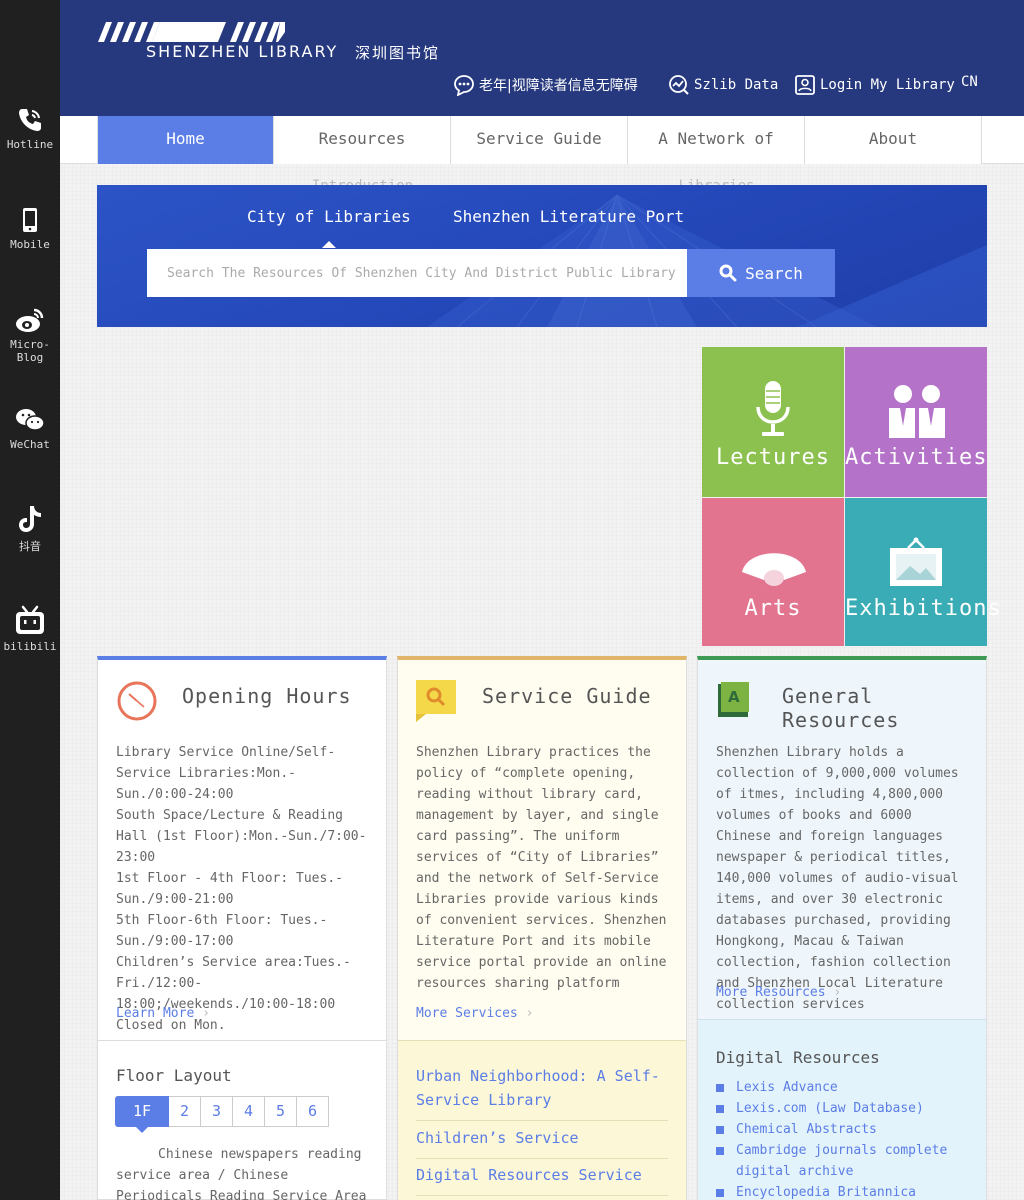 This screenshot has width=1024, height=1200. I want to click on digital-resources-title: Digital Resources, so click(798, 1057).